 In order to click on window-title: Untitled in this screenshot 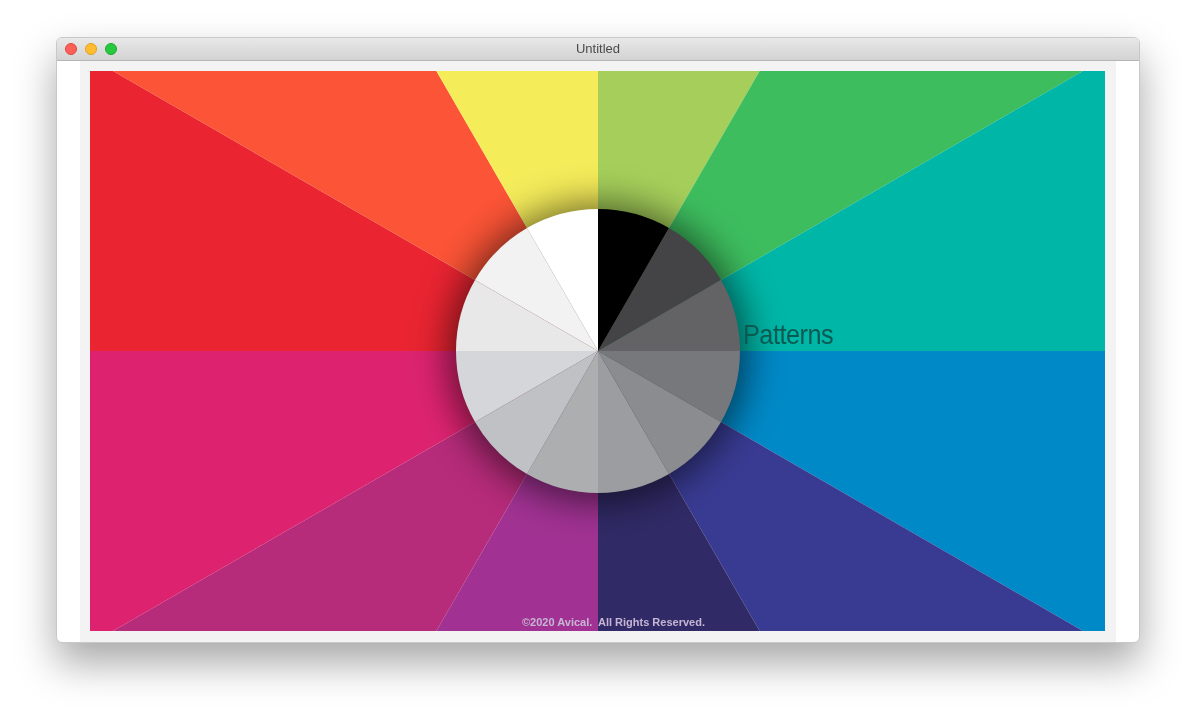, I will do `click(598, 49)`.